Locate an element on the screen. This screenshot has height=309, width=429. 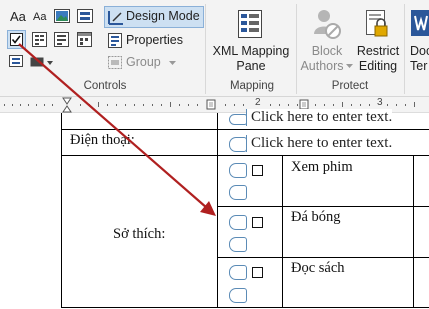
properties-label: Properties is located at coordinates (154, 40).